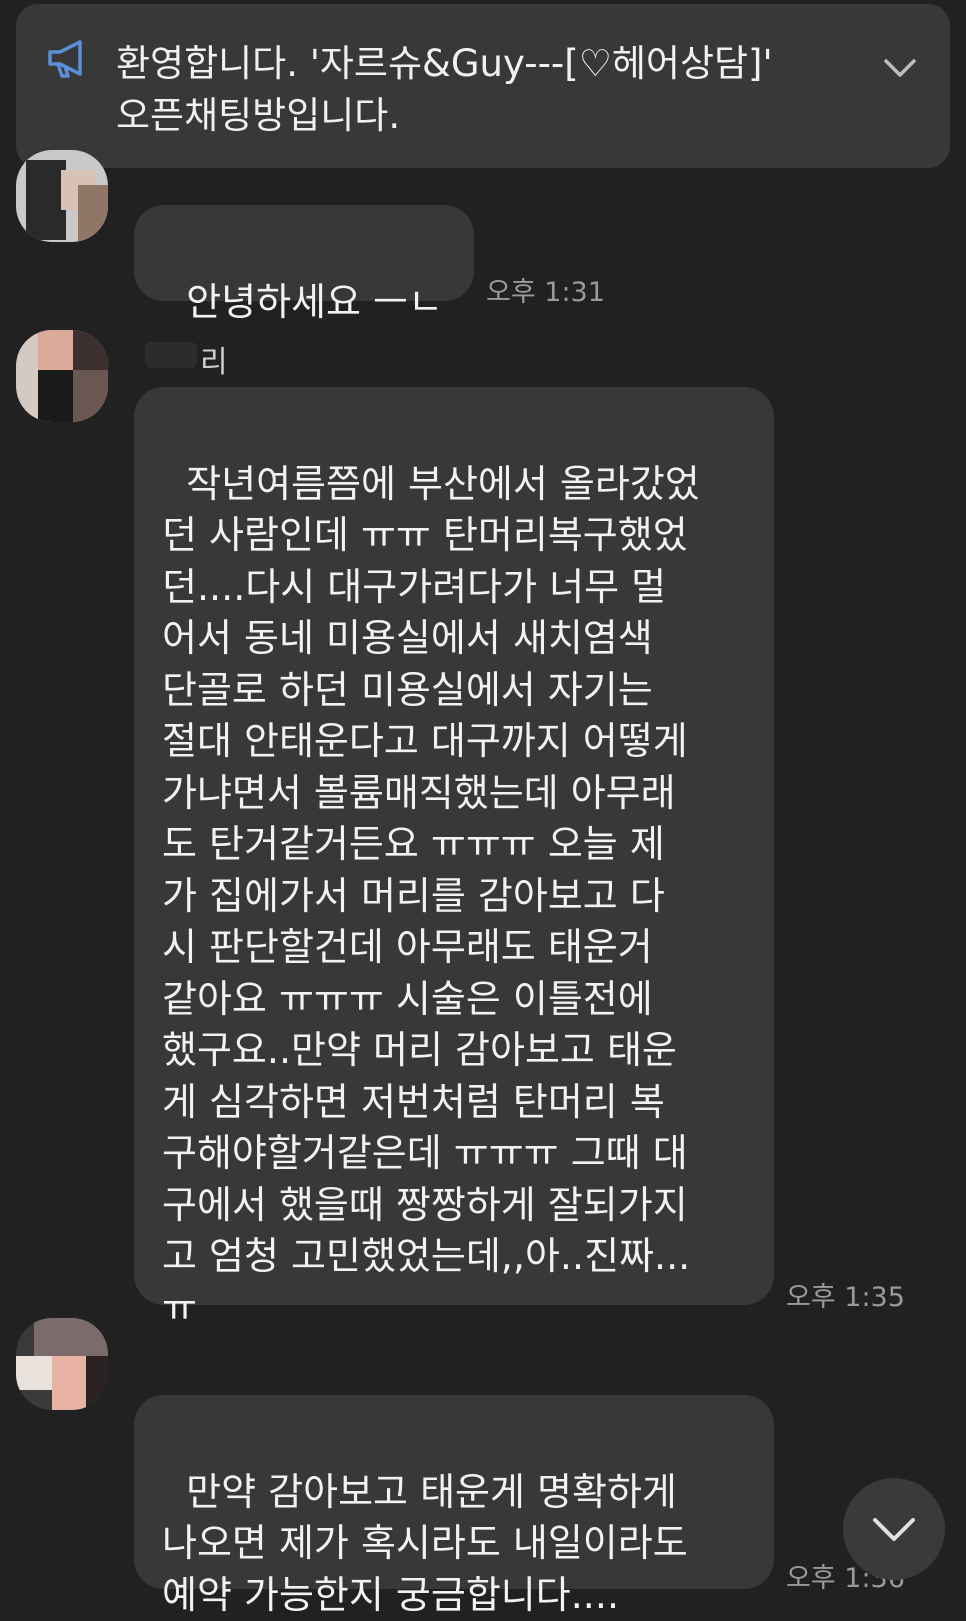 Image resolution: width=966 pixels, height=1621 pixels. I want to click on message-time: 오후 1:31, so click(545, 292).